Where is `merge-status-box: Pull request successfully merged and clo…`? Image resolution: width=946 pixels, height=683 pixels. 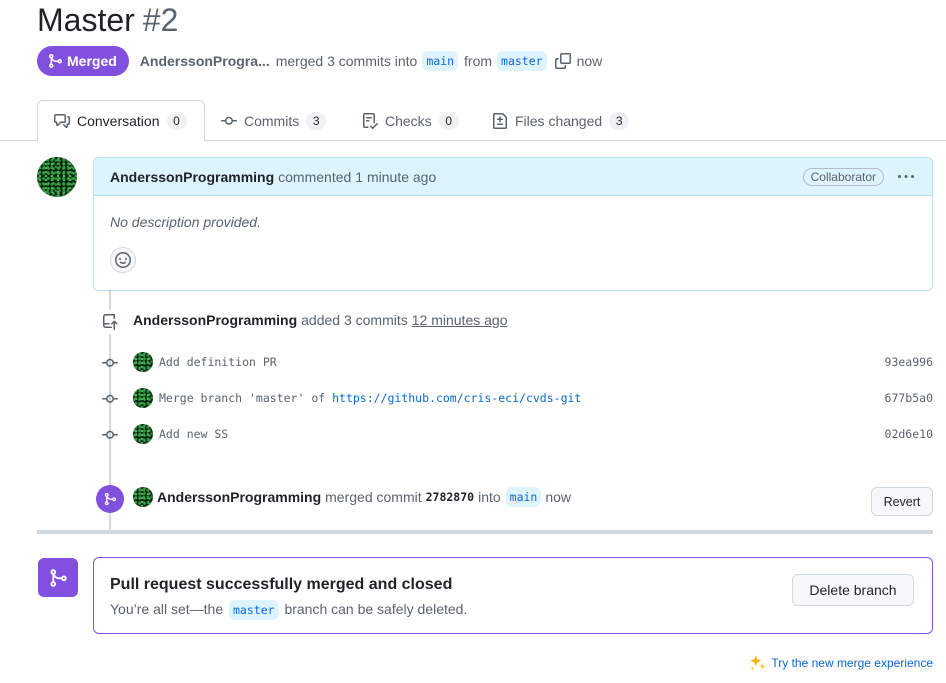
merge-status-box: Pull request successfully merged and clo… is located at coordinates (513, 595).